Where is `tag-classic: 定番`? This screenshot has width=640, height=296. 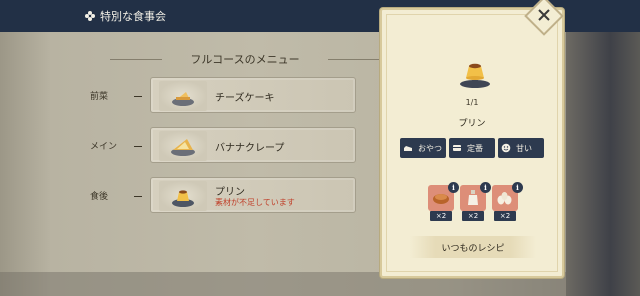 tag-classic: 定番 is located at coordinates (472, 148).